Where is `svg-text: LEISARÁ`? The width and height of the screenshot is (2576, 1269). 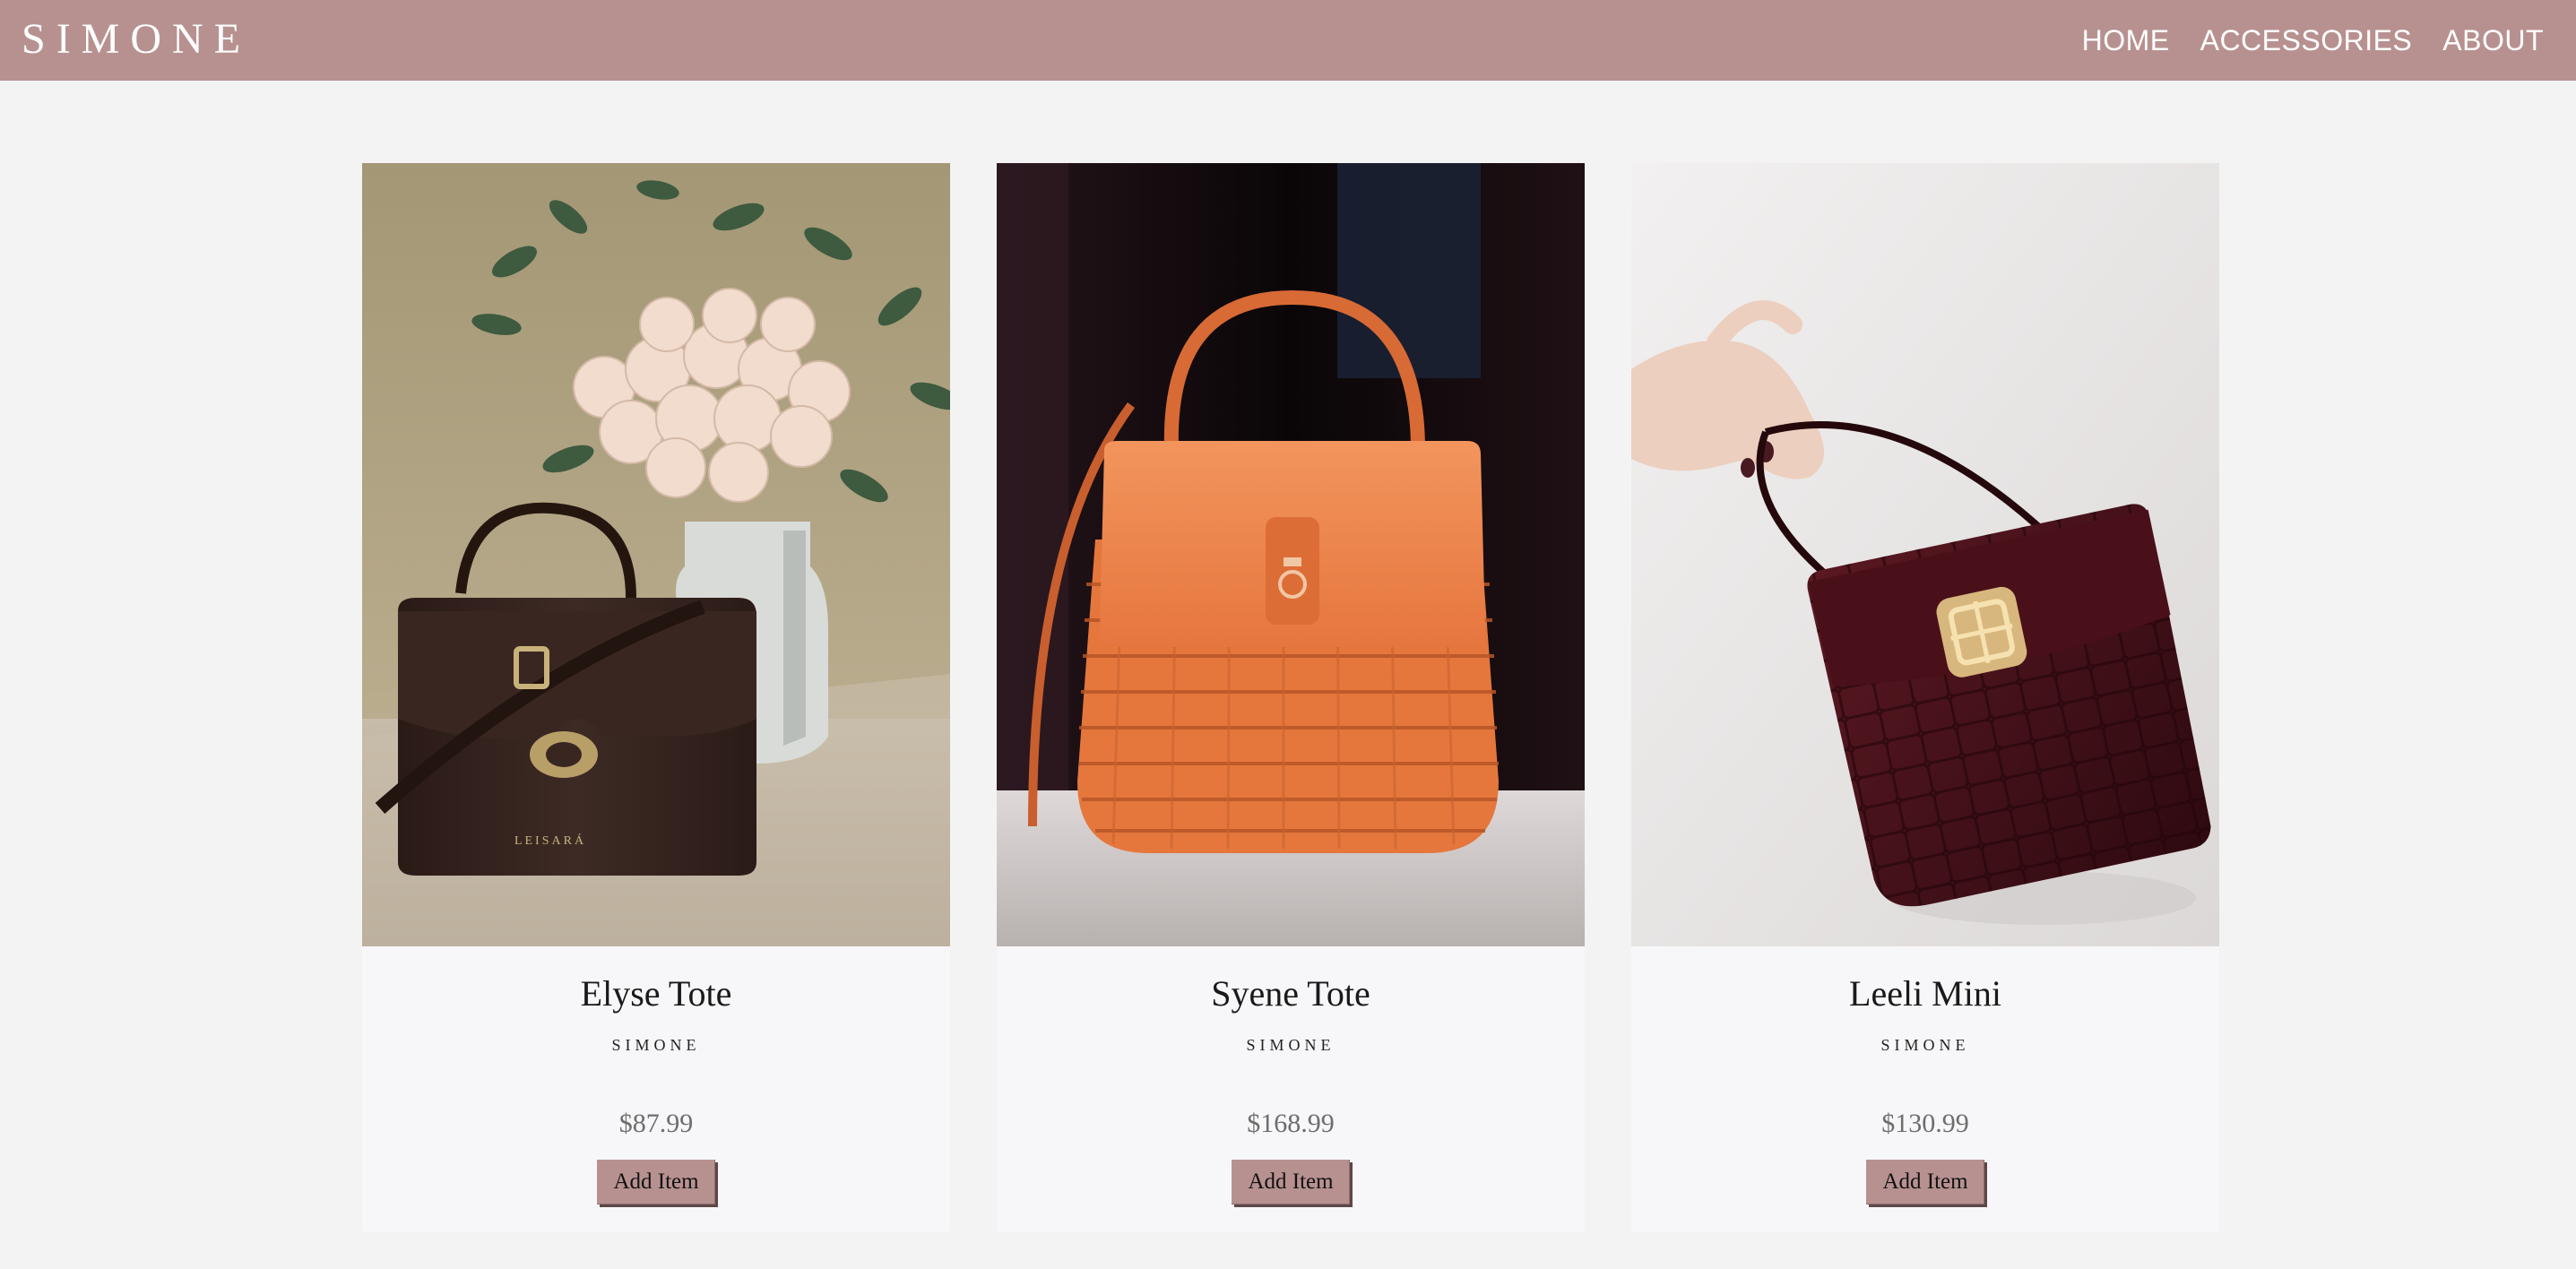 svg-text: LEISARÁ is located at coordinates (550, 840).